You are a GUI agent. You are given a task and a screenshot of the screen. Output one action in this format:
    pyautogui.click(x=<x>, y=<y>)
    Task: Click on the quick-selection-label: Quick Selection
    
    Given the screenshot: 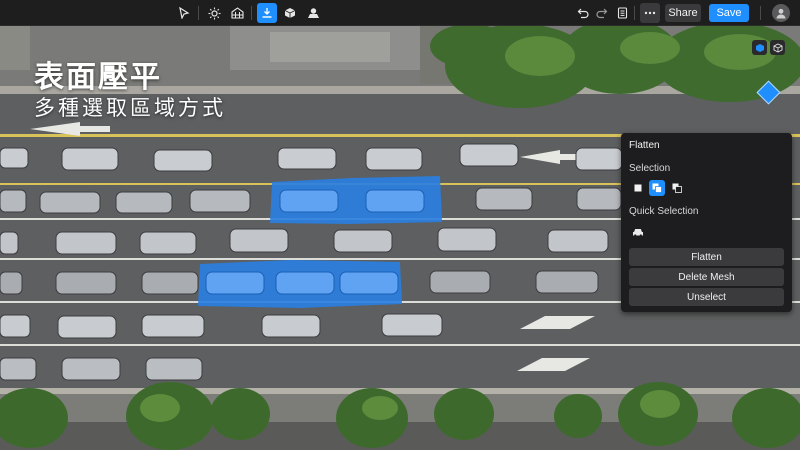 What is the action you would take?
    pyautogui.click(x=664, y=211)
    